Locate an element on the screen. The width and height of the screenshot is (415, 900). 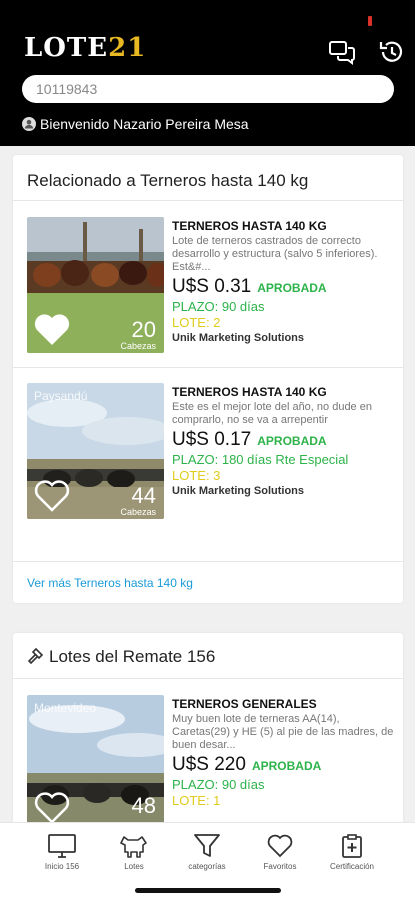
nav-item-inicio: Inicio 156 is located at coordinates (62, 852).